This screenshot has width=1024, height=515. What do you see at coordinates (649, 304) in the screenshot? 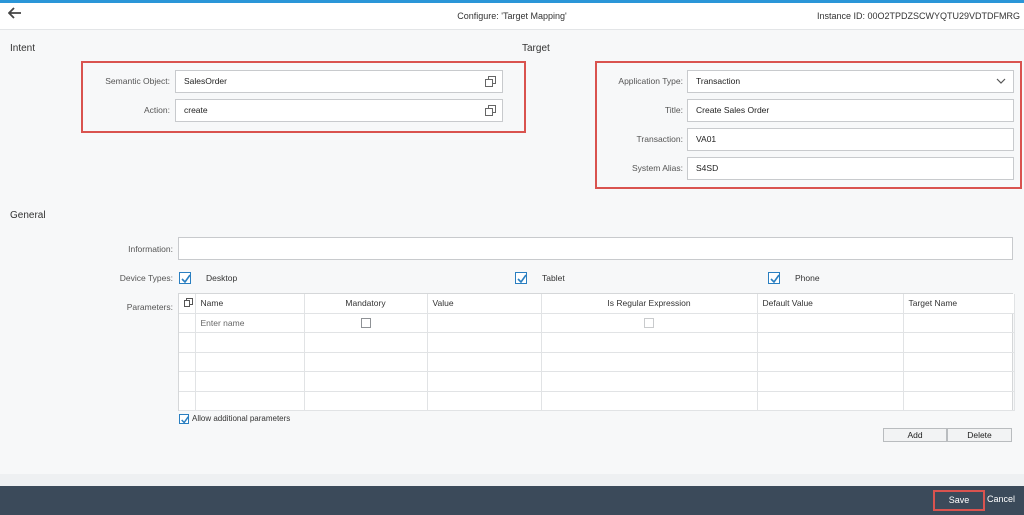
I see `column-header-is-regular-expression: Is Regular Expression` at bounding box center [649, 304].